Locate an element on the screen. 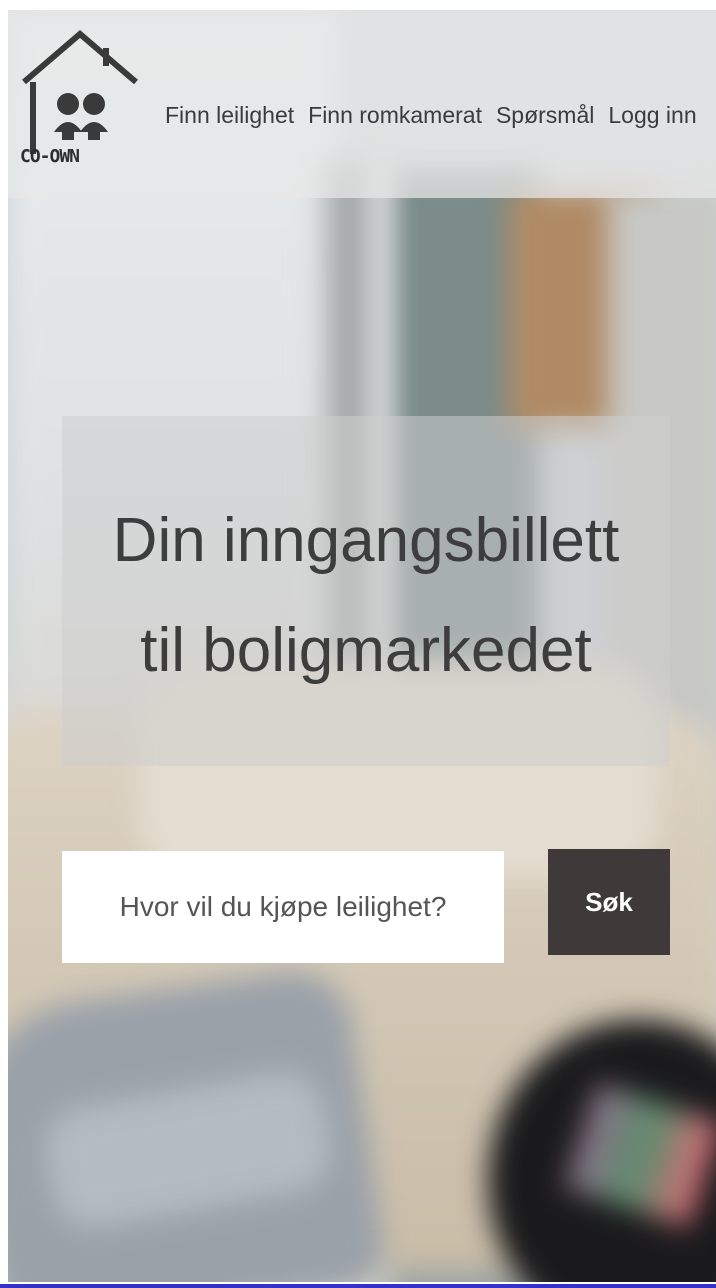  house-with-two-people-icon is located at coordinates (80, 92).